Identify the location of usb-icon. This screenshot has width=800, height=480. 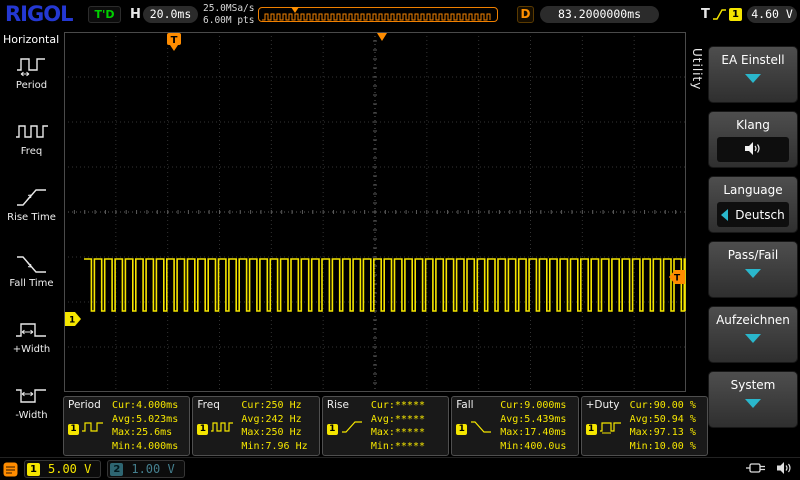
(756, 469).